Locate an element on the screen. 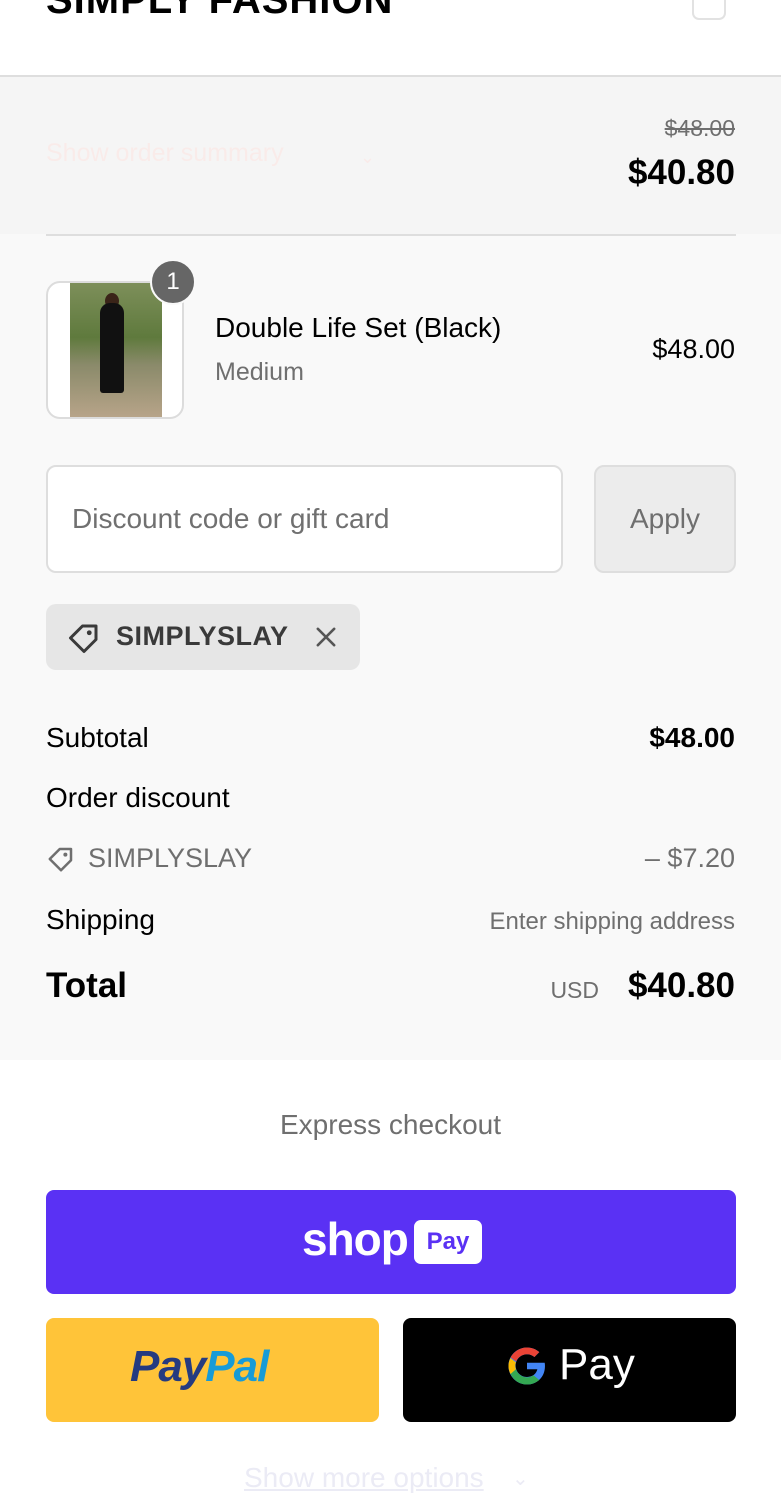  total-value: $40.80 is located at coordinates (681, 985).